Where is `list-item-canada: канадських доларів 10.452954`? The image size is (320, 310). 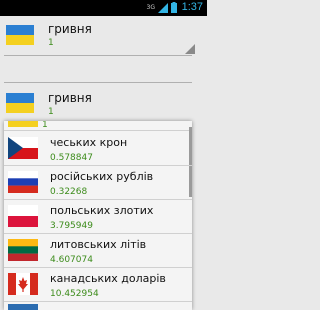 list-item-canada: канадських доларів 10.452954 is located at coordinates (98, 284).